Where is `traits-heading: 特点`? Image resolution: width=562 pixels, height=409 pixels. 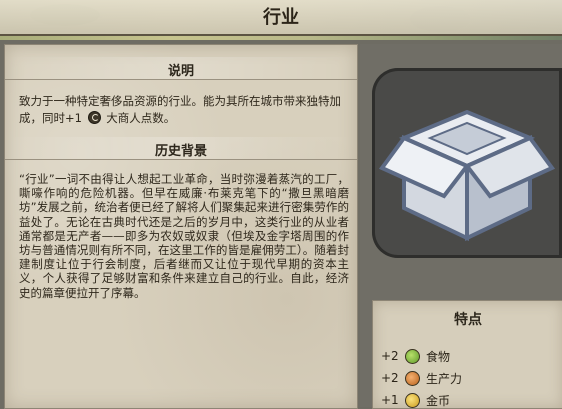
traits-heading: 特点 is located at coordinates (468, 320).